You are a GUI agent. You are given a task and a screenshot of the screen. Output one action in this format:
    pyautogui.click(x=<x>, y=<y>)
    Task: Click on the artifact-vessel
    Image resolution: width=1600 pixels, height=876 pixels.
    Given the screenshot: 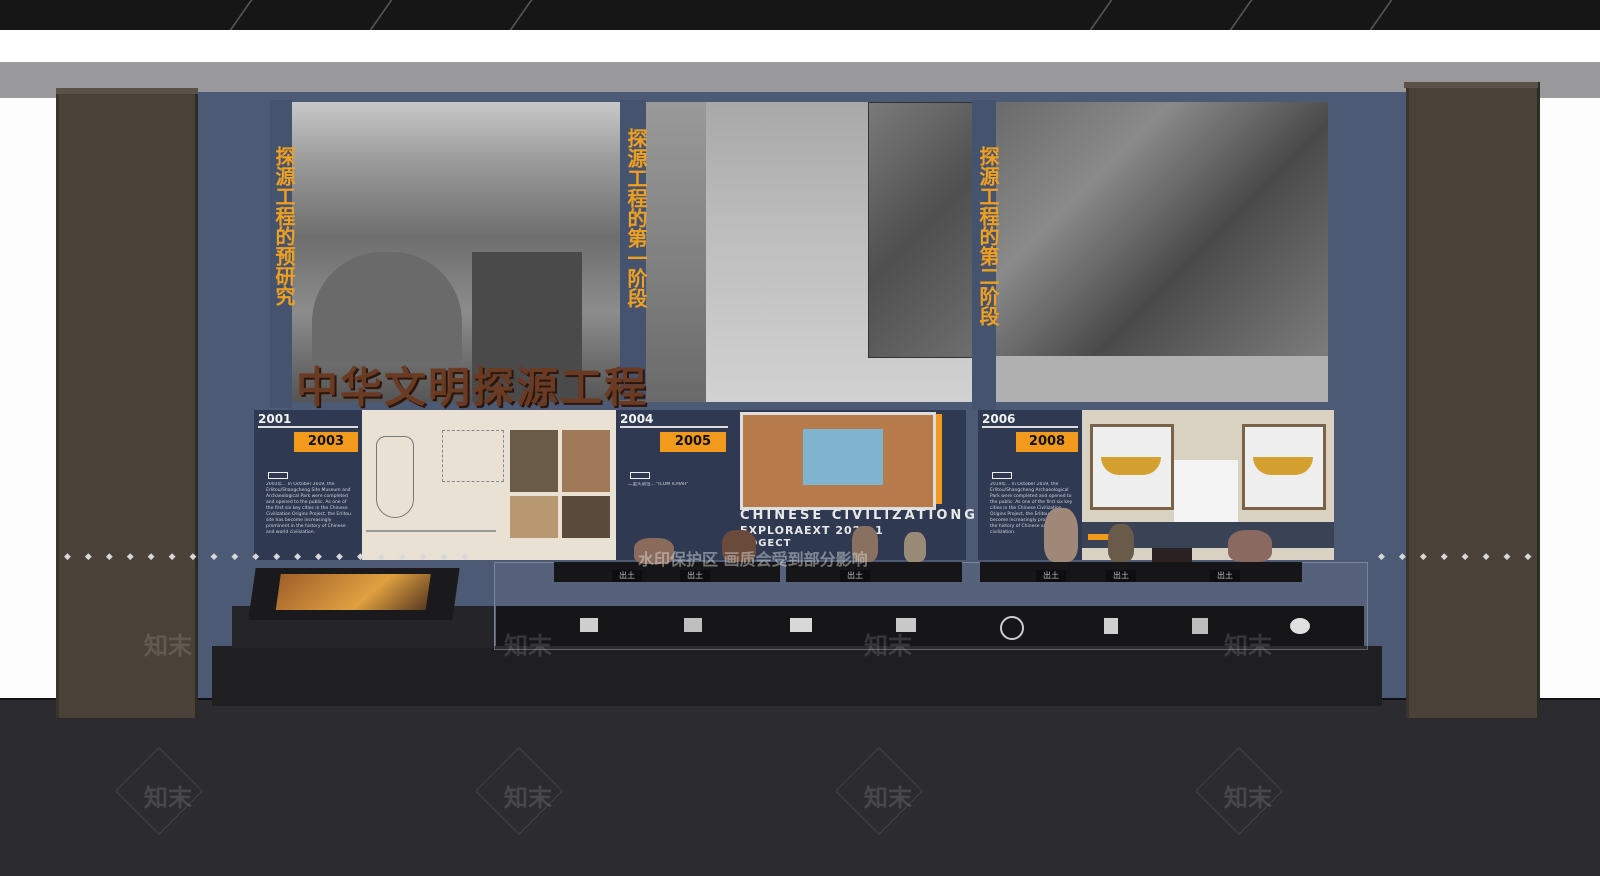 What is the action you would take?
    pyautogui.click(x=915, y=547)
    